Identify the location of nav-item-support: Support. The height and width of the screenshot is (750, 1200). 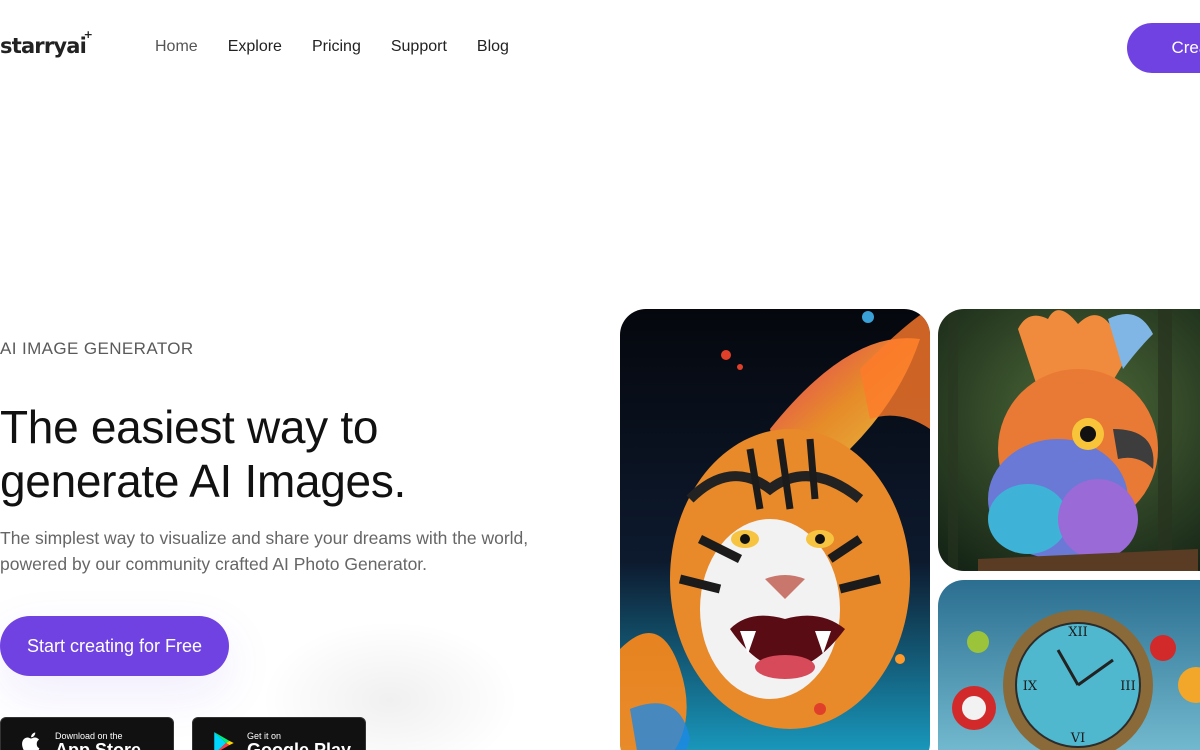
(419, 47).